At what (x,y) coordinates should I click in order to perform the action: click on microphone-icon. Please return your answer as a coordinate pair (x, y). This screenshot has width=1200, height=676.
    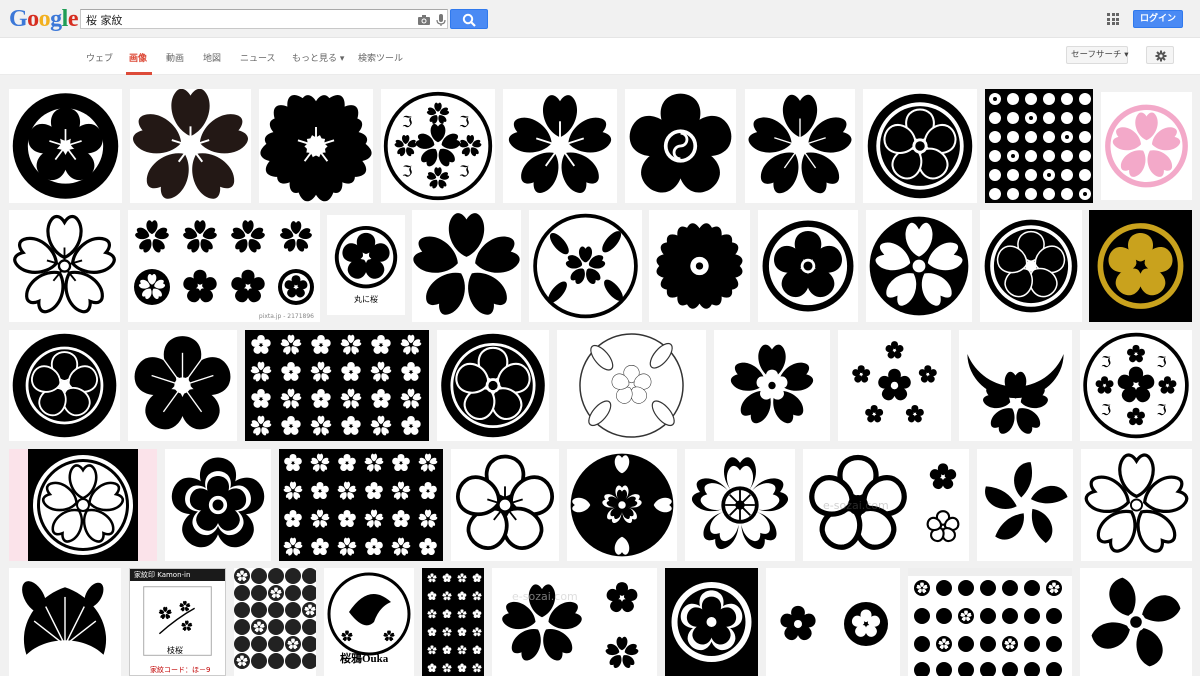
    Looking at the image, I should click on (441, 19).